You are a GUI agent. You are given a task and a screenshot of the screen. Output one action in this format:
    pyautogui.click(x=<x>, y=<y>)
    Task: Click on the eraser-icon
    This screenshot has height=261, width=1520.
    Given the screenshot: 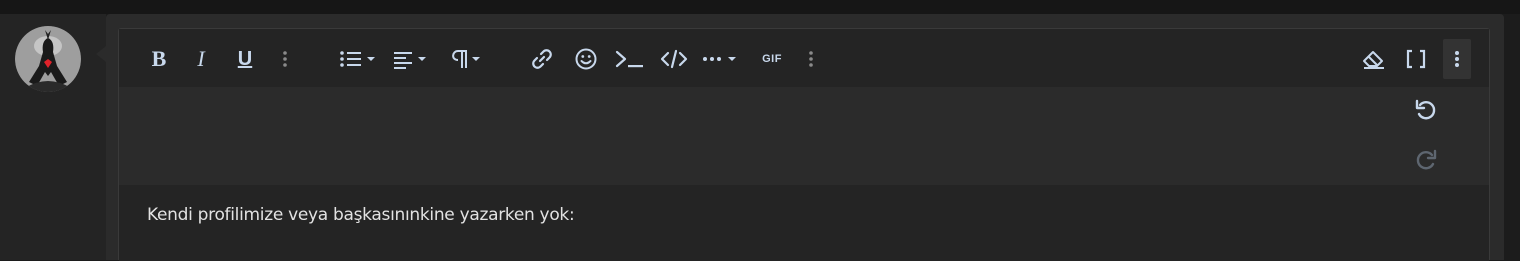 What is the action you would take?
    pyautogui.click(x=1373, y=60)
    